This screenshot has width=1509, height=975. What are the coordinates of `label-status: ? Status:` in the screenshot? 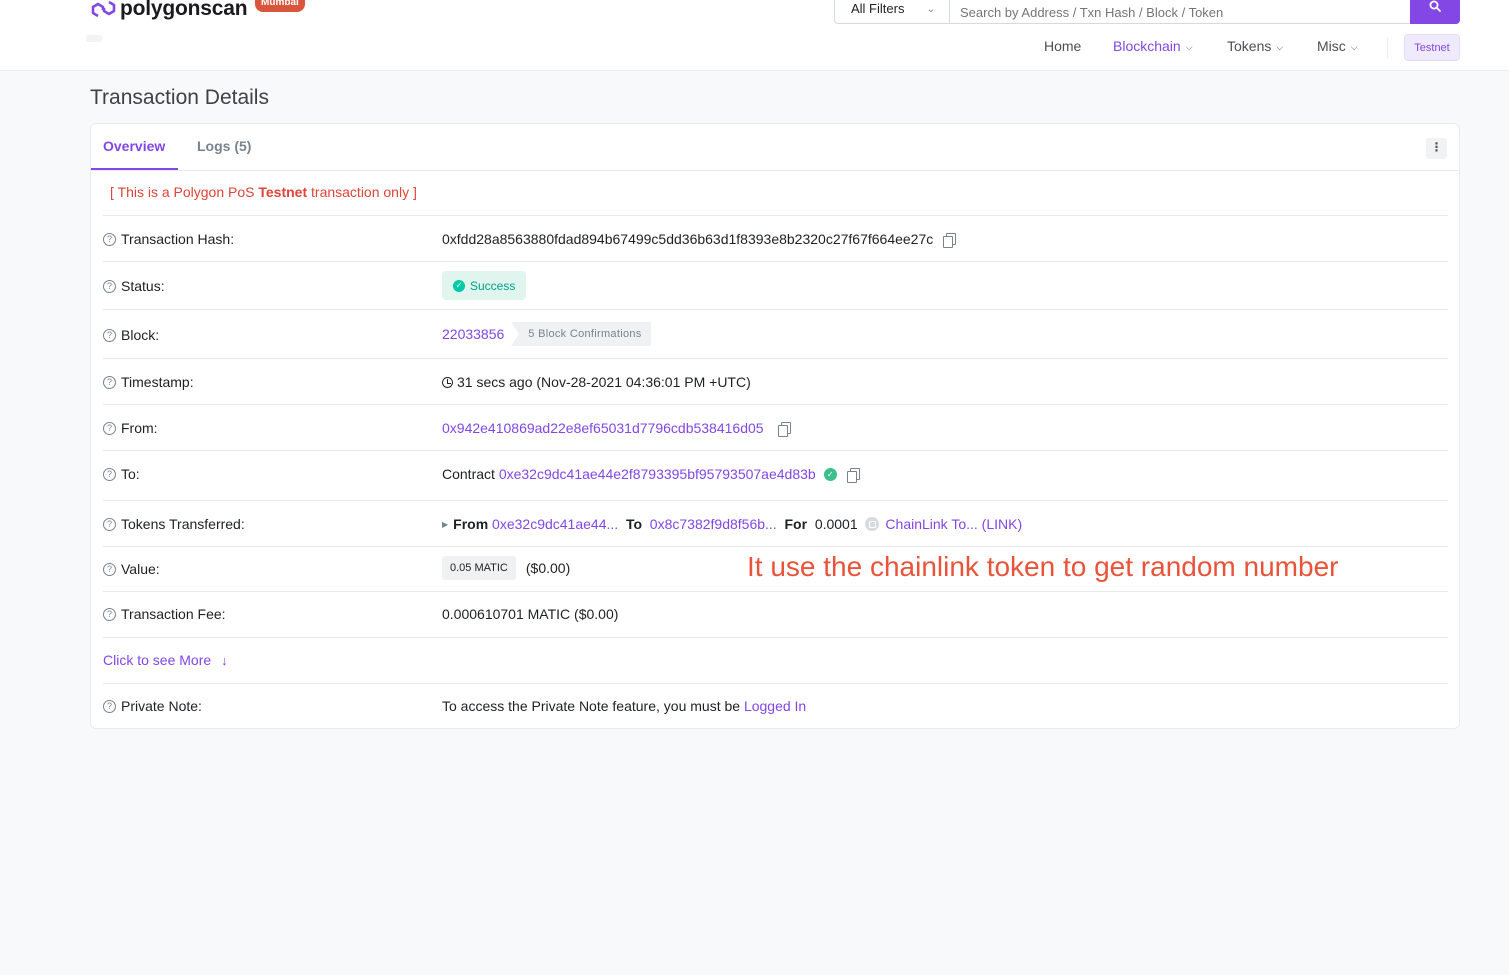 It's located at (134, 286).